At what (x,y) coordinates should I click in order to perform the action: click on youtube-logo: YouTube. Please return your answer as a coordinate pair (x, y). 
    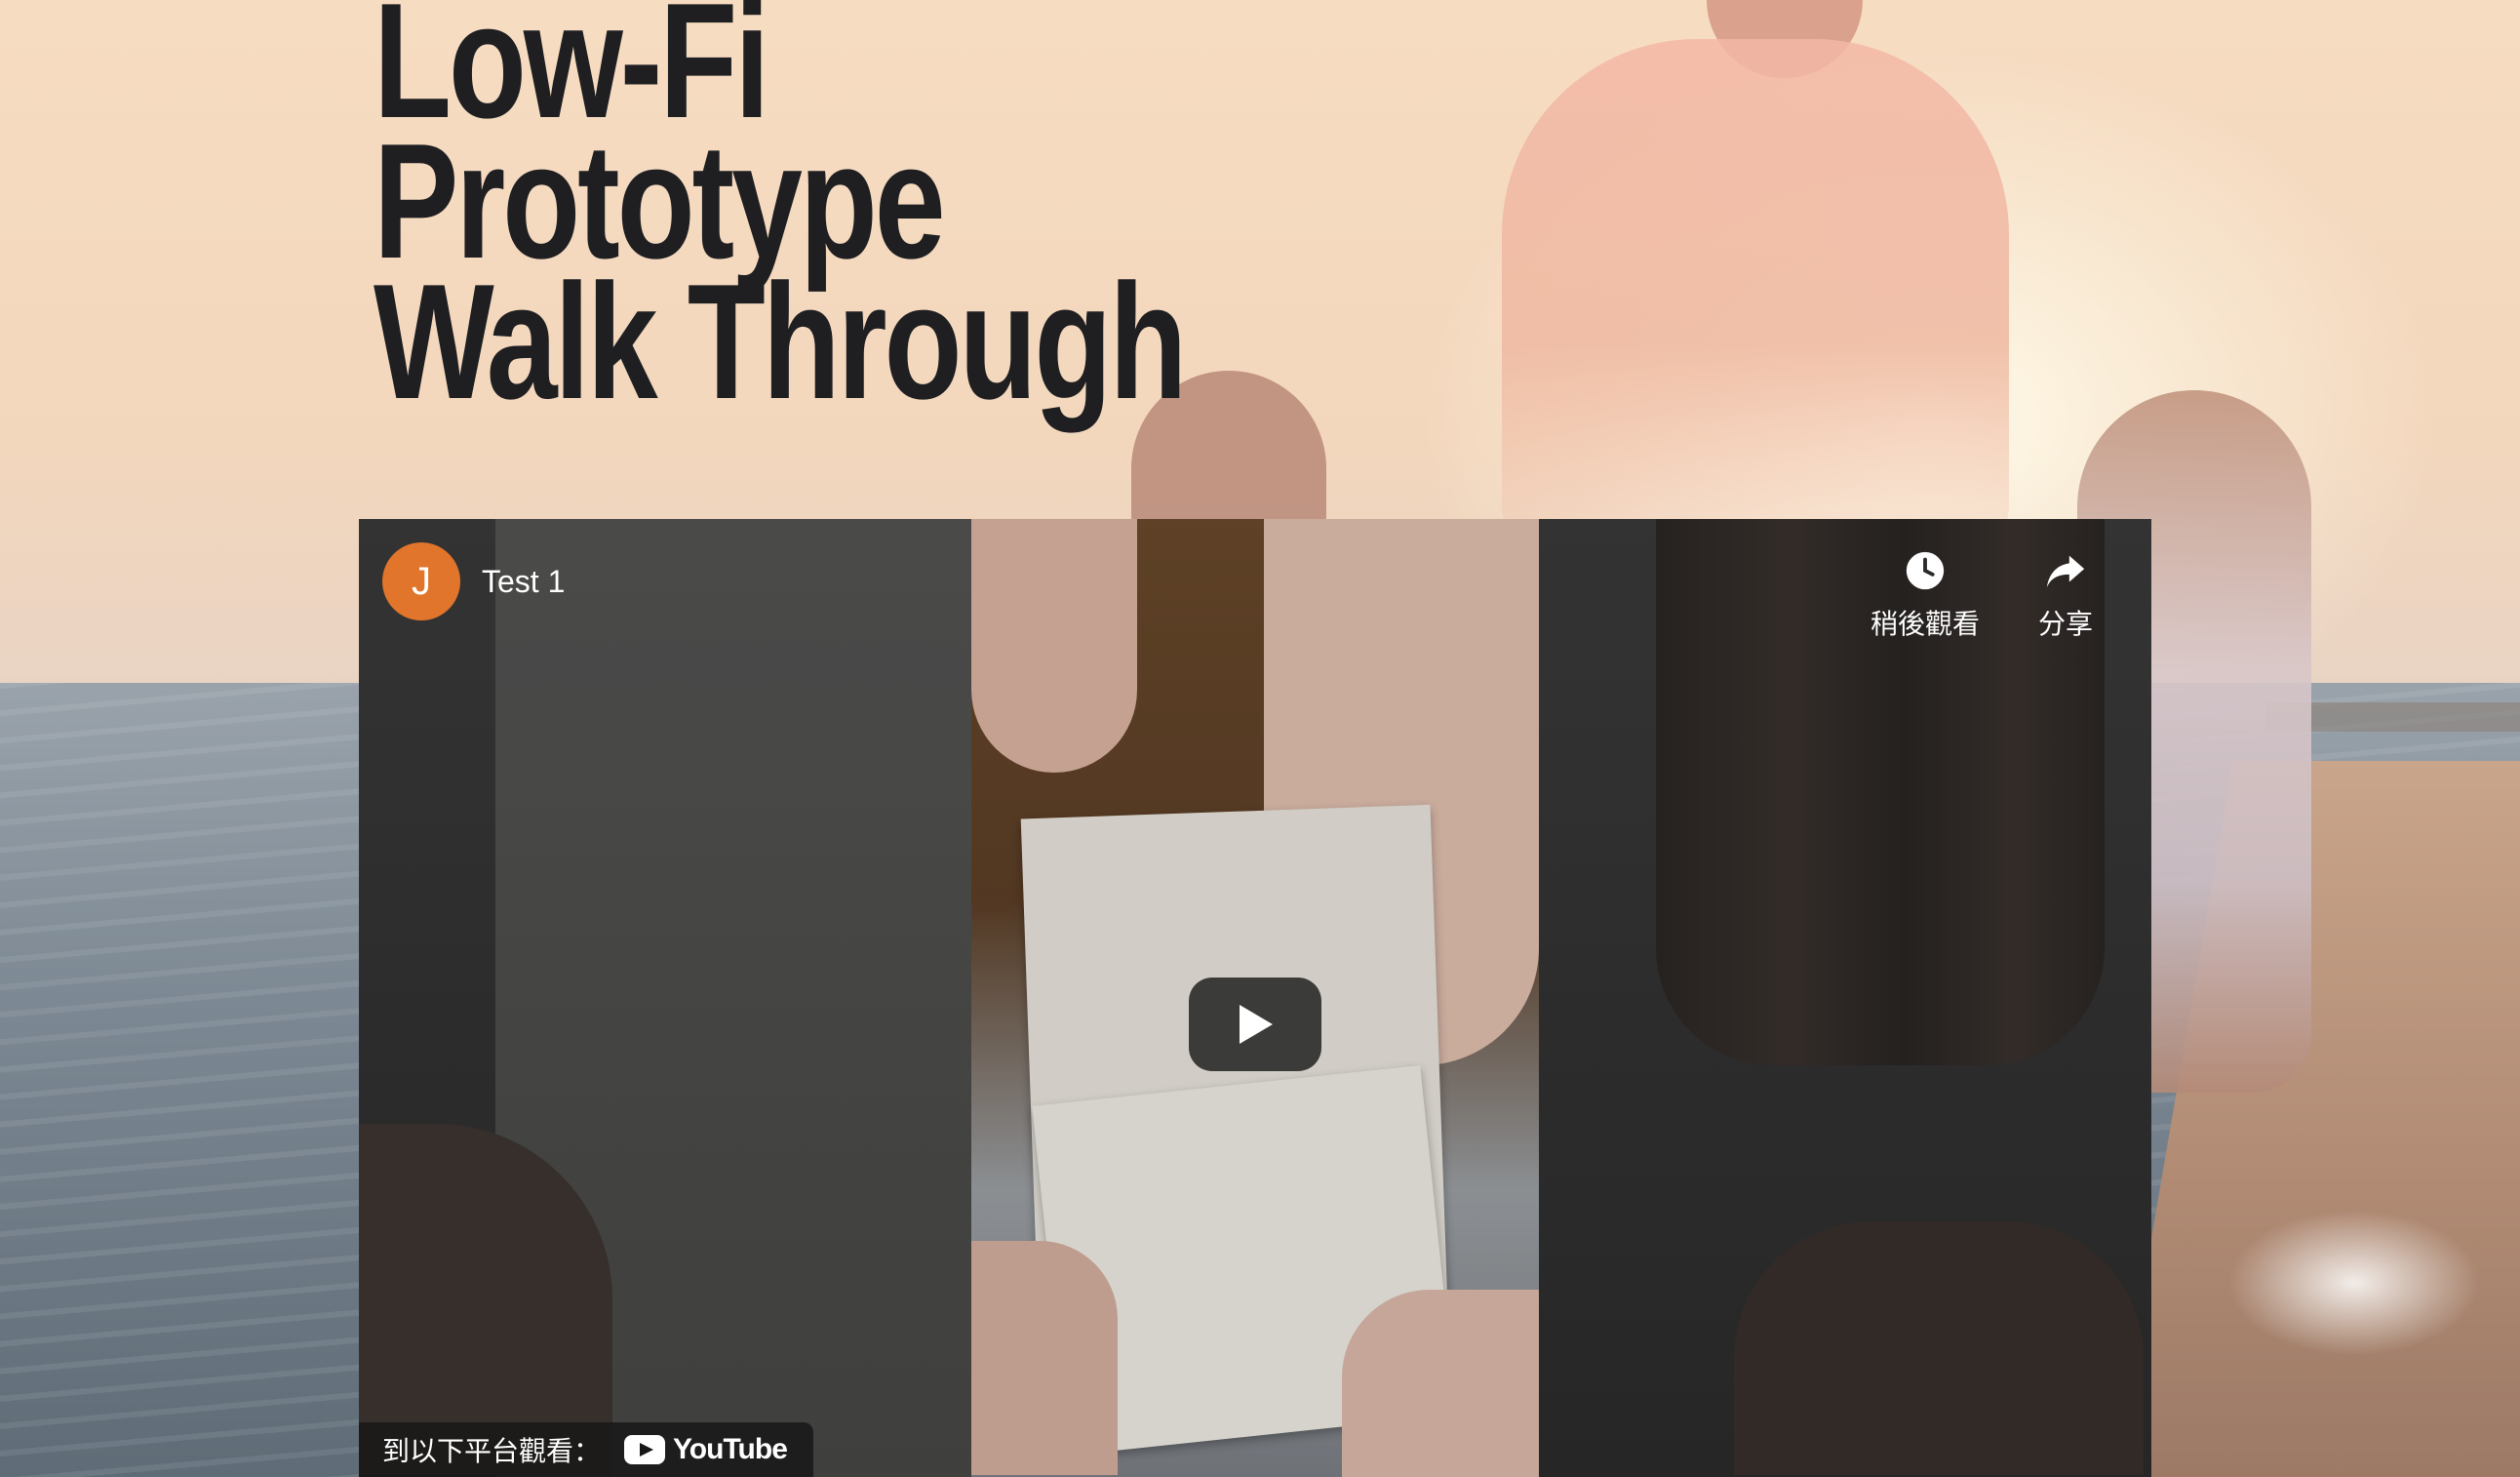
    Looking at the image, I should click on (706, 1449).